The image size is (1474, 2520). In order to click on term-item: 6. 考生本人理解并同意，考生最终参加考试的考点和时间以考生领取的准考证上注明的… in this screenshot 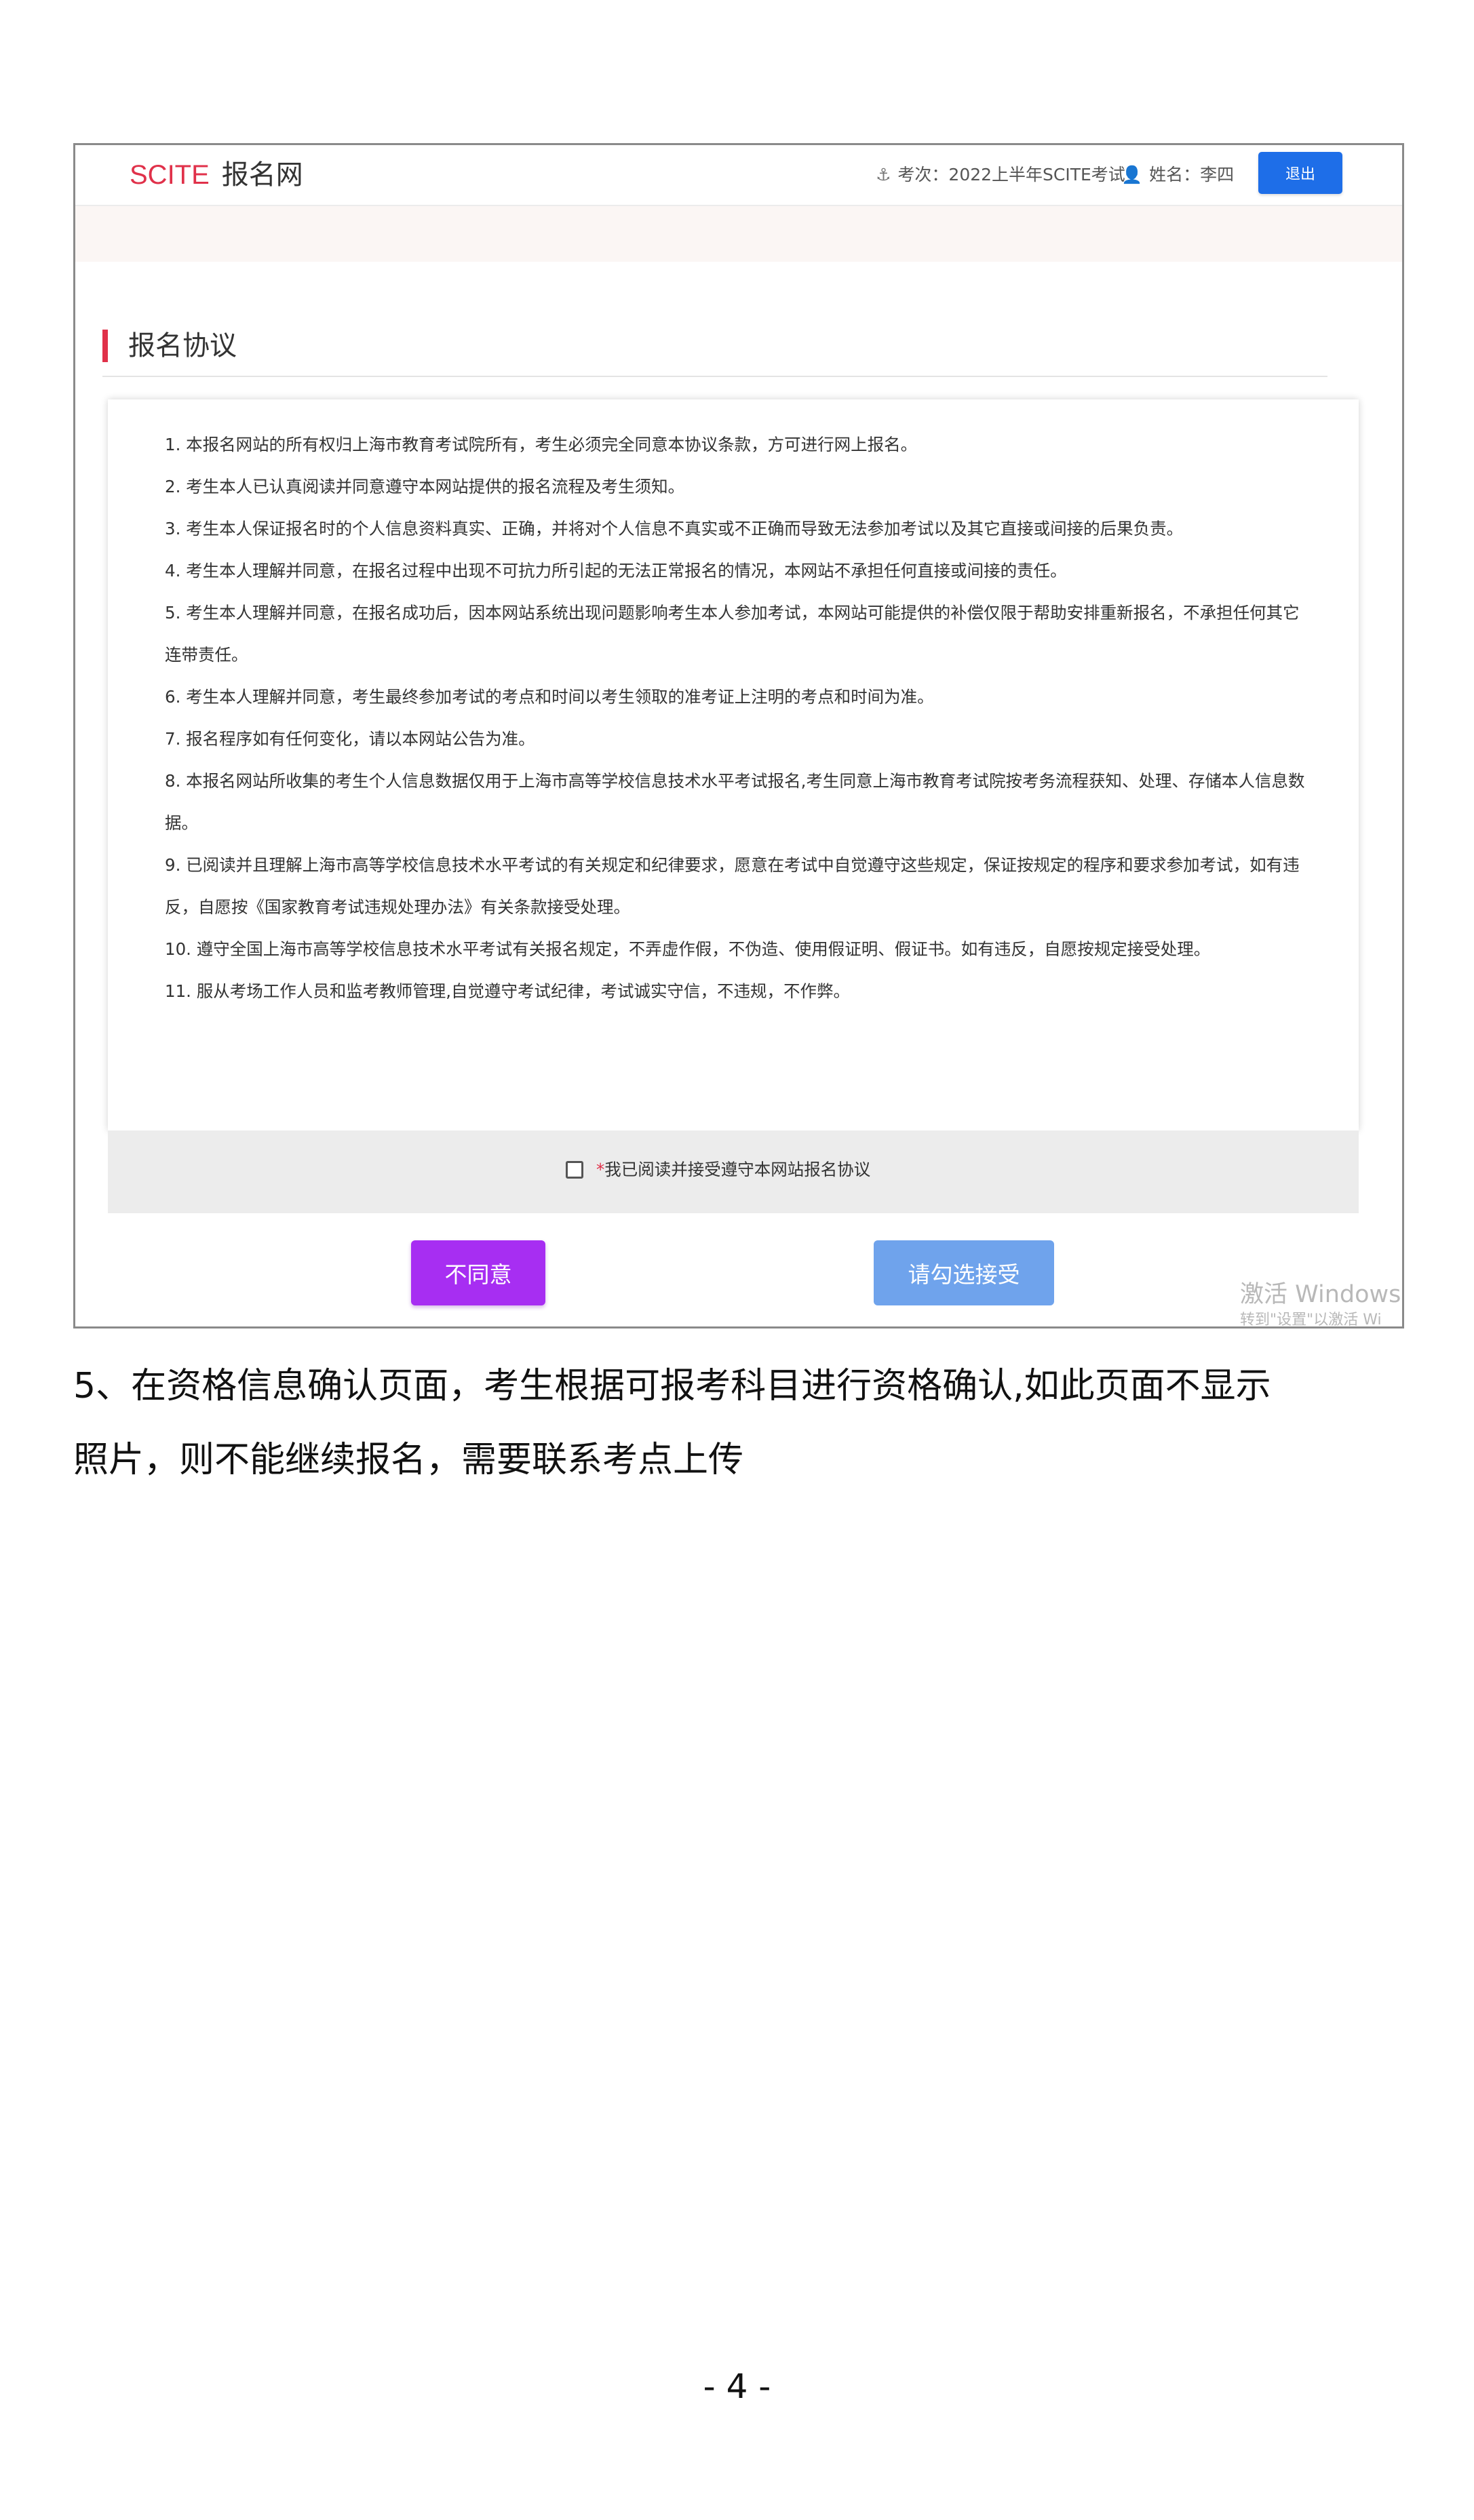, I will do `click(549, 697)`.